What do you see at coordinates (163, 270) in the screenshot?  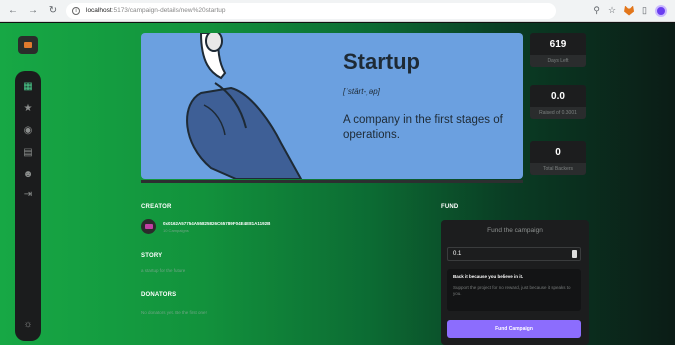 I see `story-text: a startup for the future` at bounding box center [163, 270].